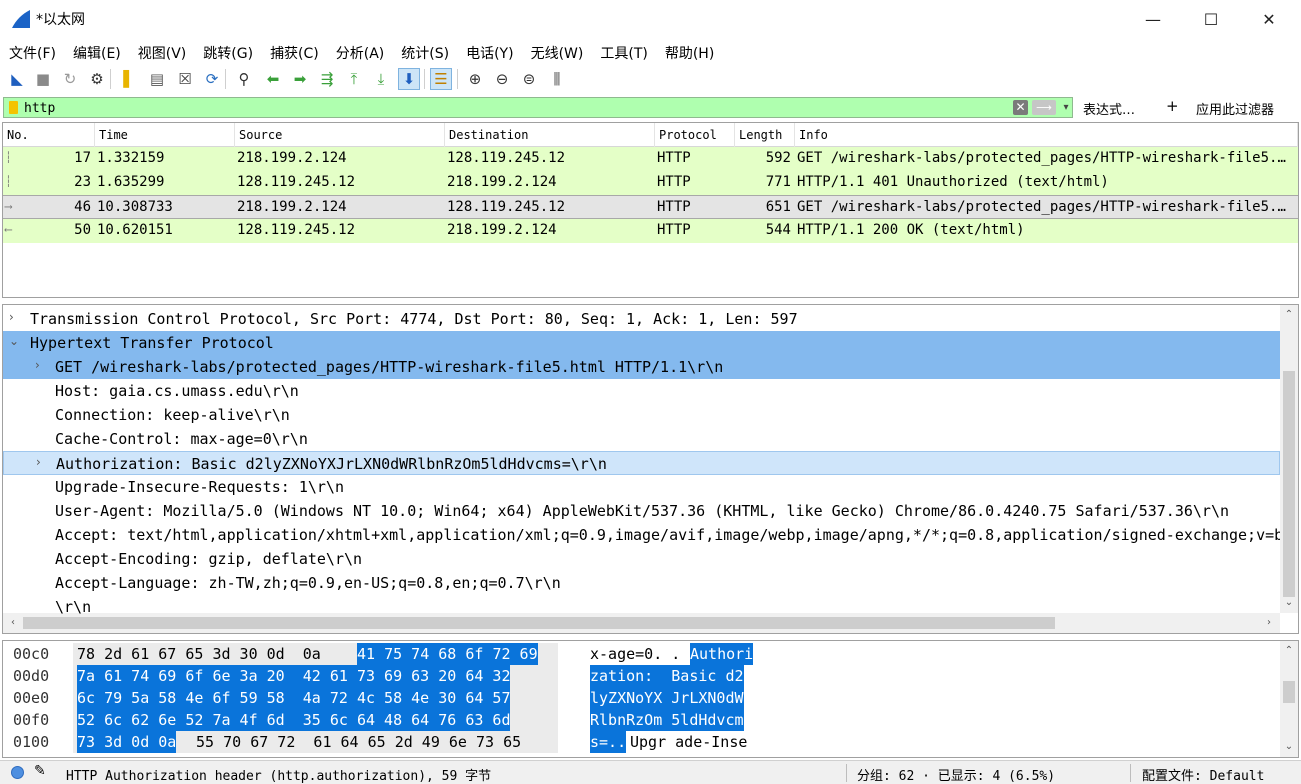 This screenshot has width=1301, height=784. I want to click on menu-item: 工具(T), so click(623, 52).